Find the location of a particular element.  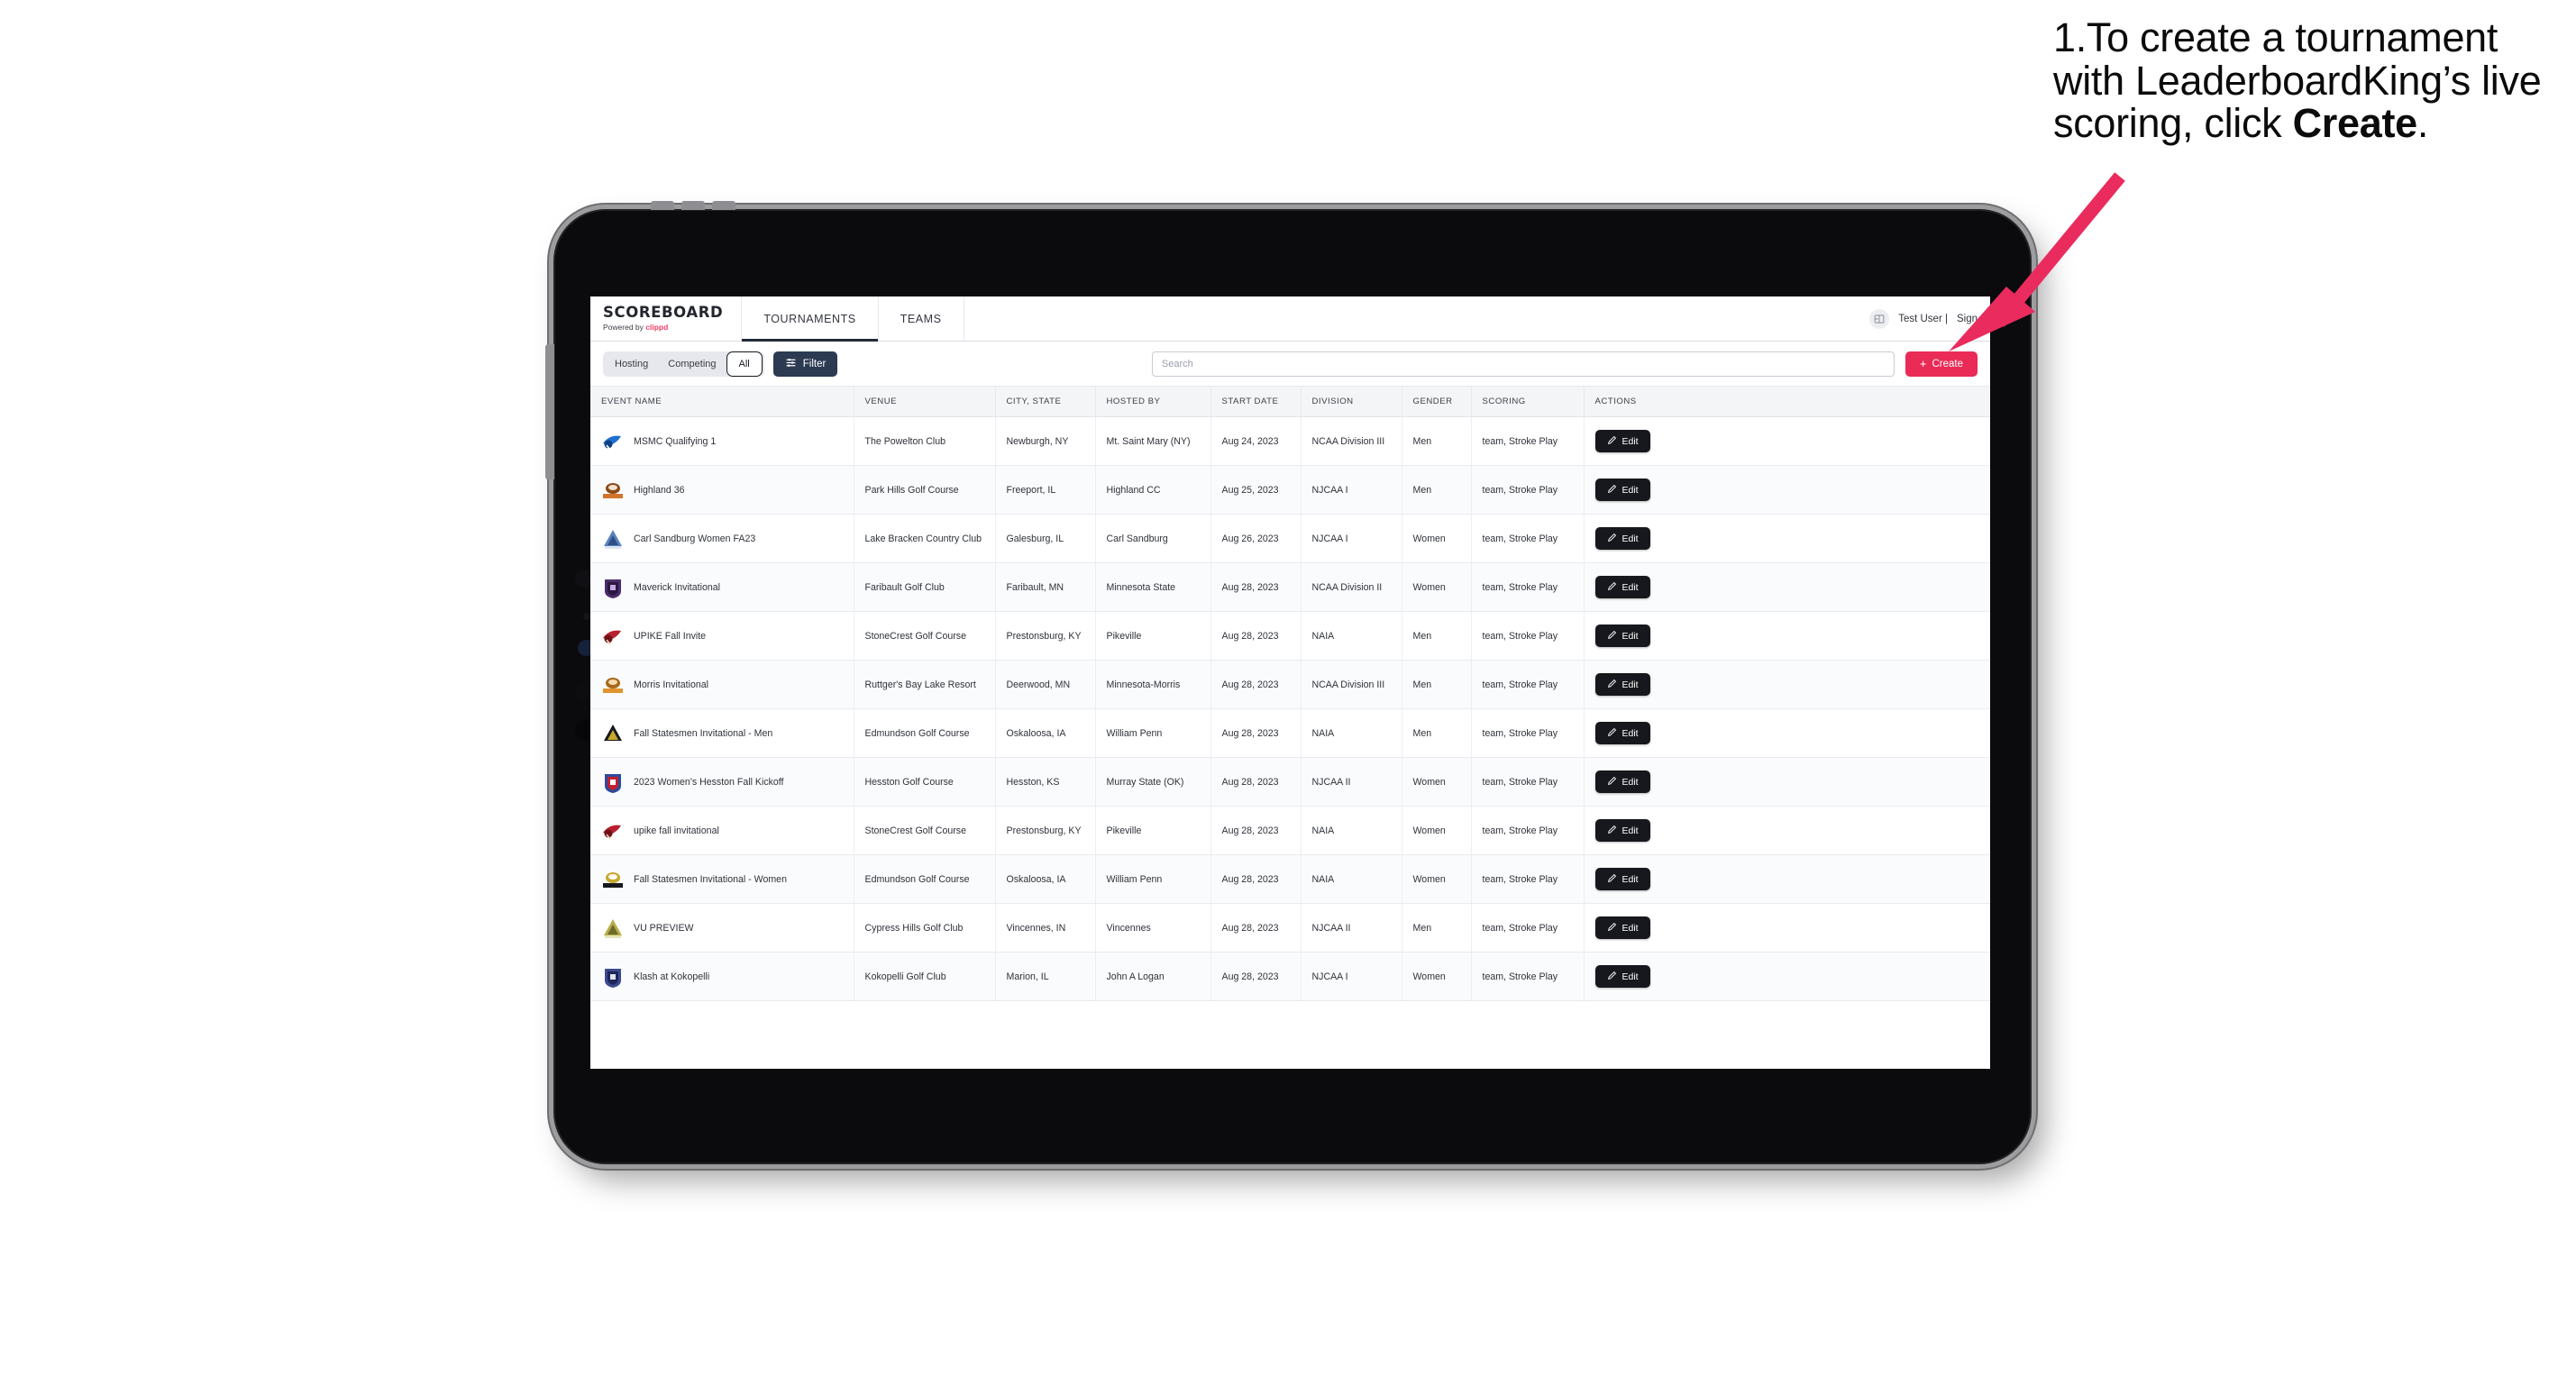

cell-city-state: Oskaloosa, IA is located at coordinates (1045, 879).